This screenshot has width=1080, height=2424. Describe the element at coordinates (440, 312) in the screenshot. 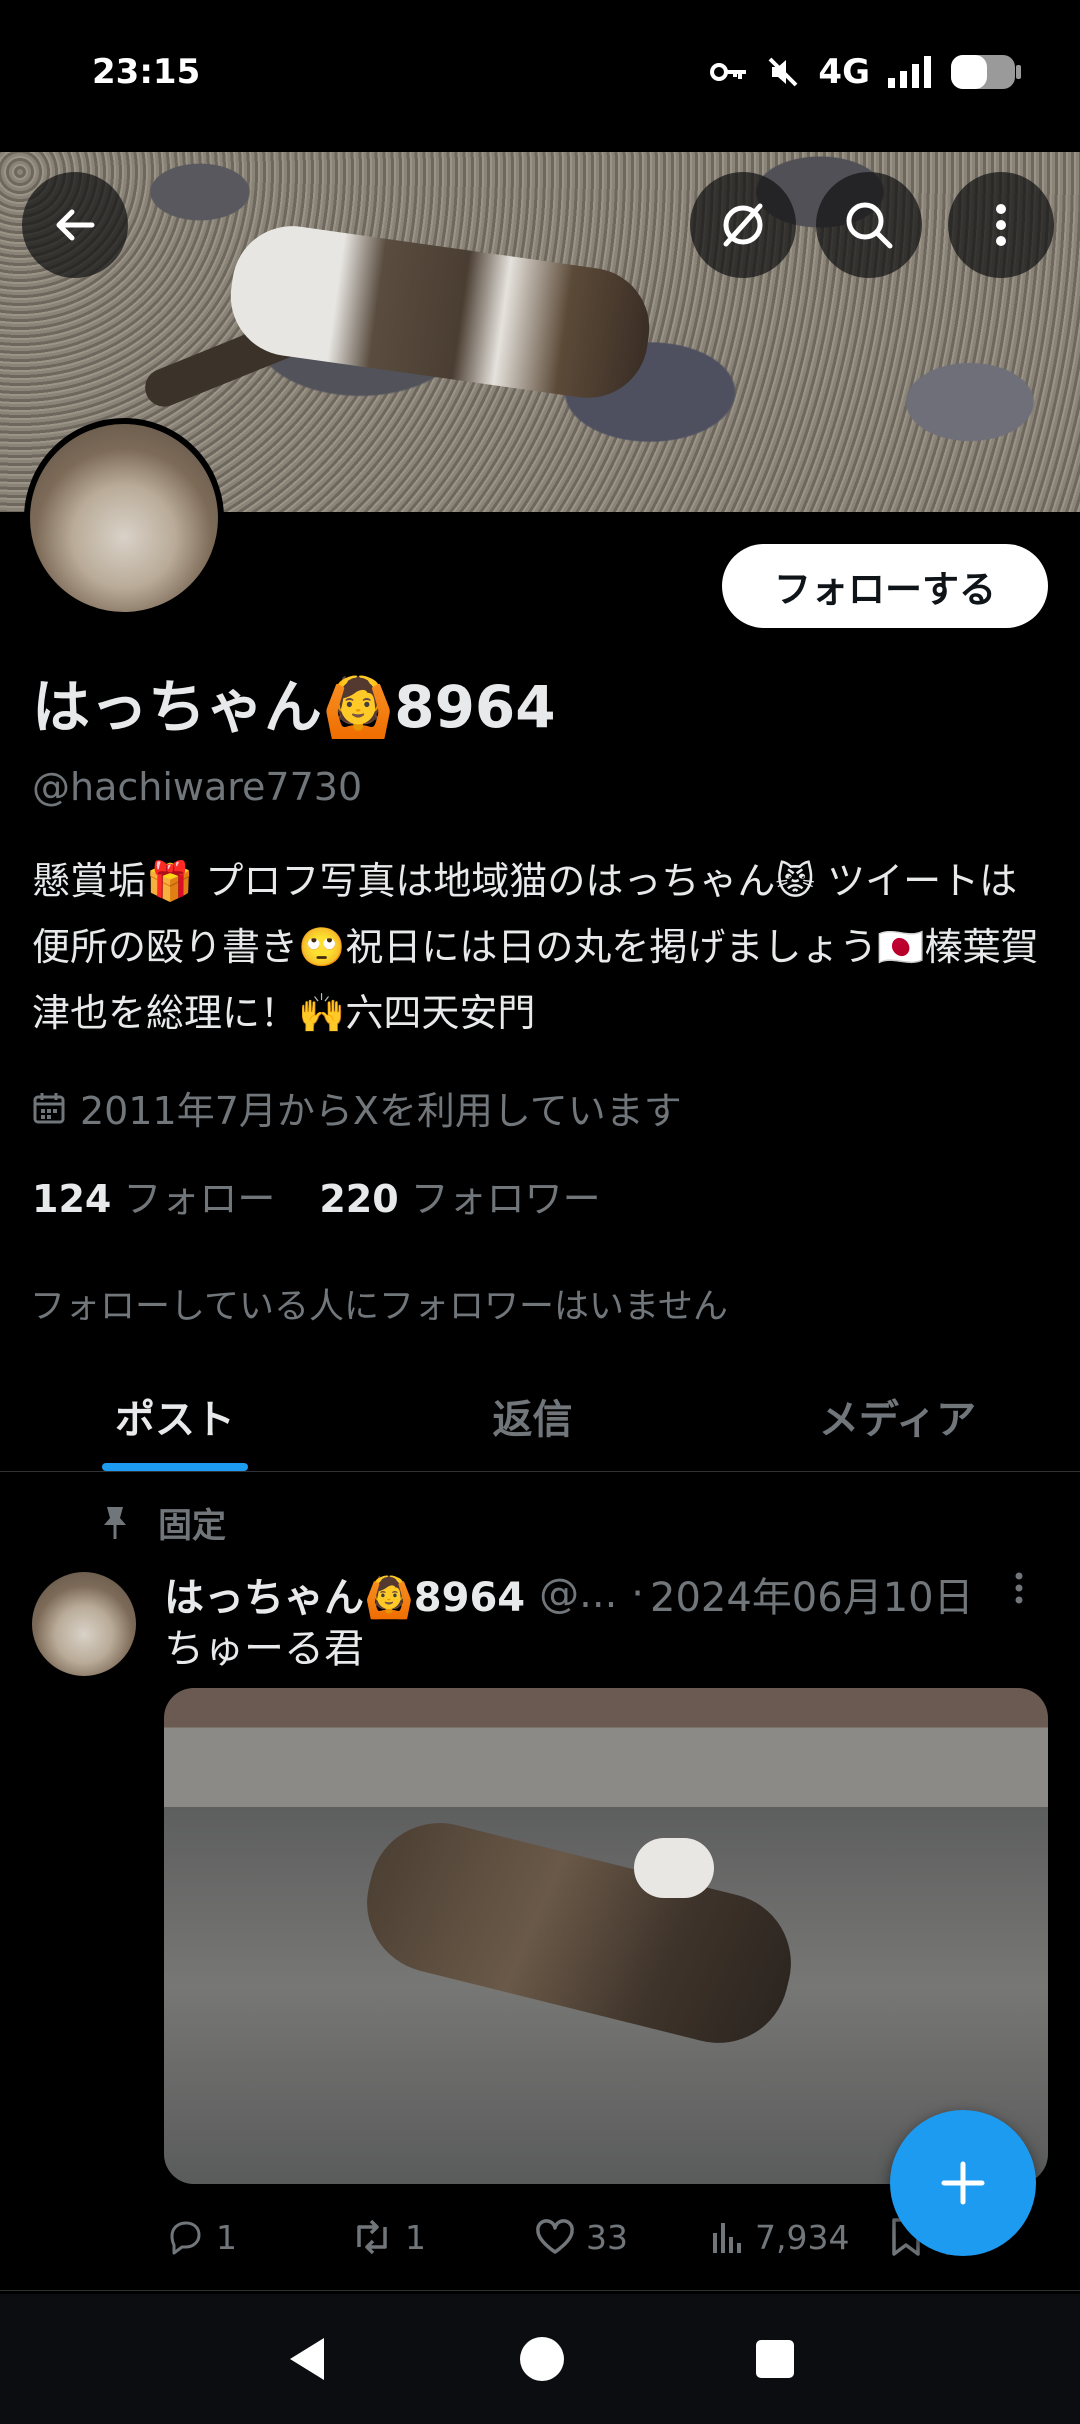

I see `banner-cat` at that location.